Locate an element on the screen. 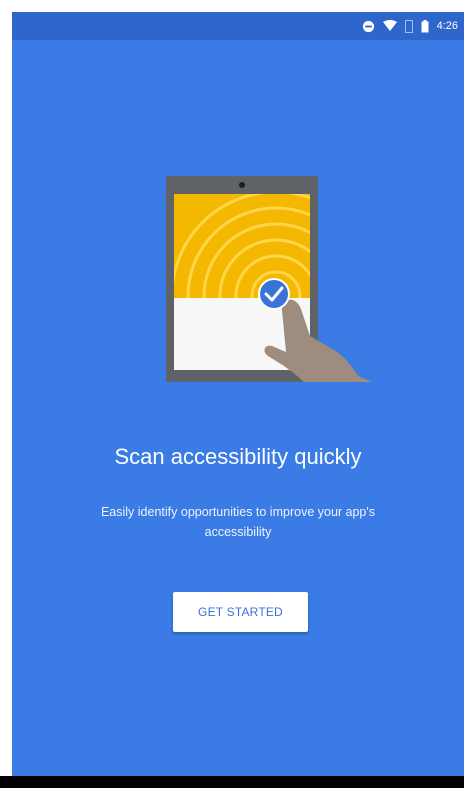 This screenshot has height=788, width=464. minus-circle-icon is located at coordinates (368, 26).